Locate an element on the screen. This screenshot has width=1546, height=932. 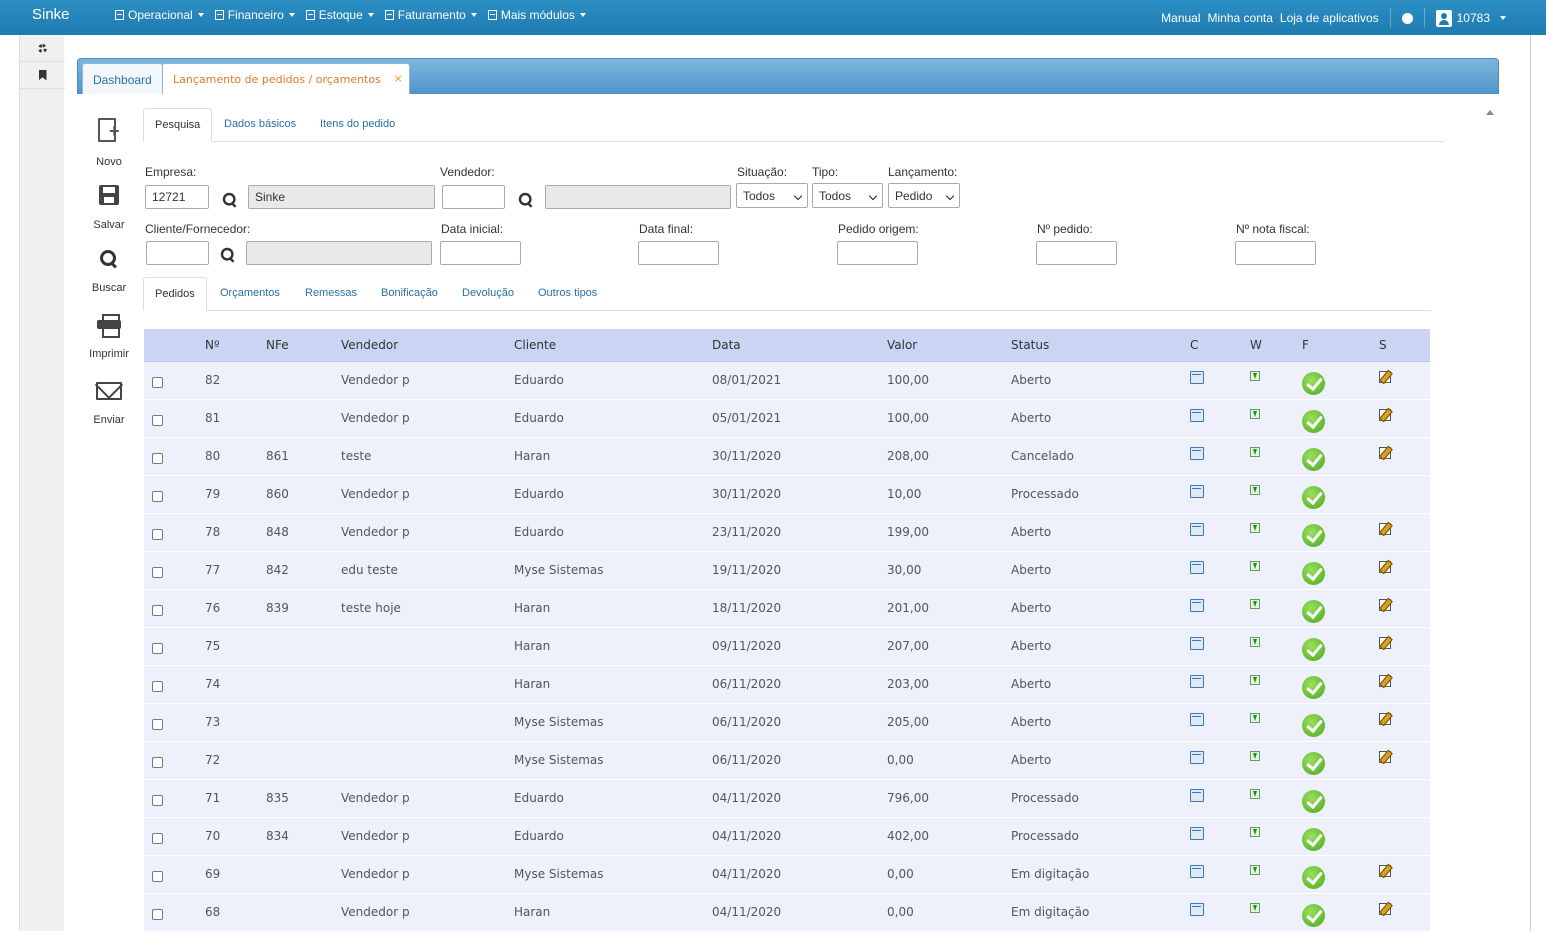
tab-bonificacao: Bonificação is located at coordinates (409, 294).